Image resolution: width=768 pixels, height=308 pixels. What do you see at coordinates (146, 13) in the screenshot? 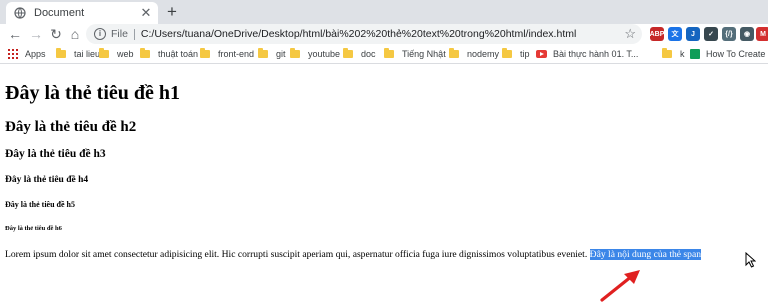
I see `close-tab-icon: ✕` at bounding box center [146, 13].